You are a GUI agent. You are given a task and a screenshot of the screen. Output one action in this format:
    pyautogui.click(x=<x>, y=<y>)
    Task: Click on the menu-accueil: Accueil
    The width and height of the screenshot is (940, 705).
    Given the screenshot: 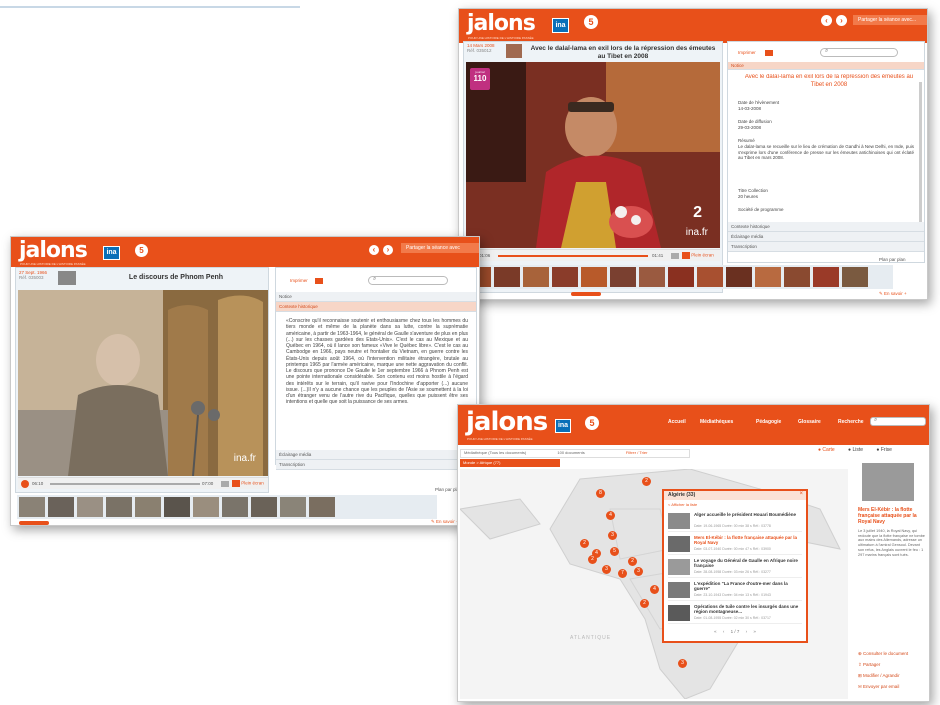 What is the action you would take?
    pyautogui.click(x=677, y=422)
    